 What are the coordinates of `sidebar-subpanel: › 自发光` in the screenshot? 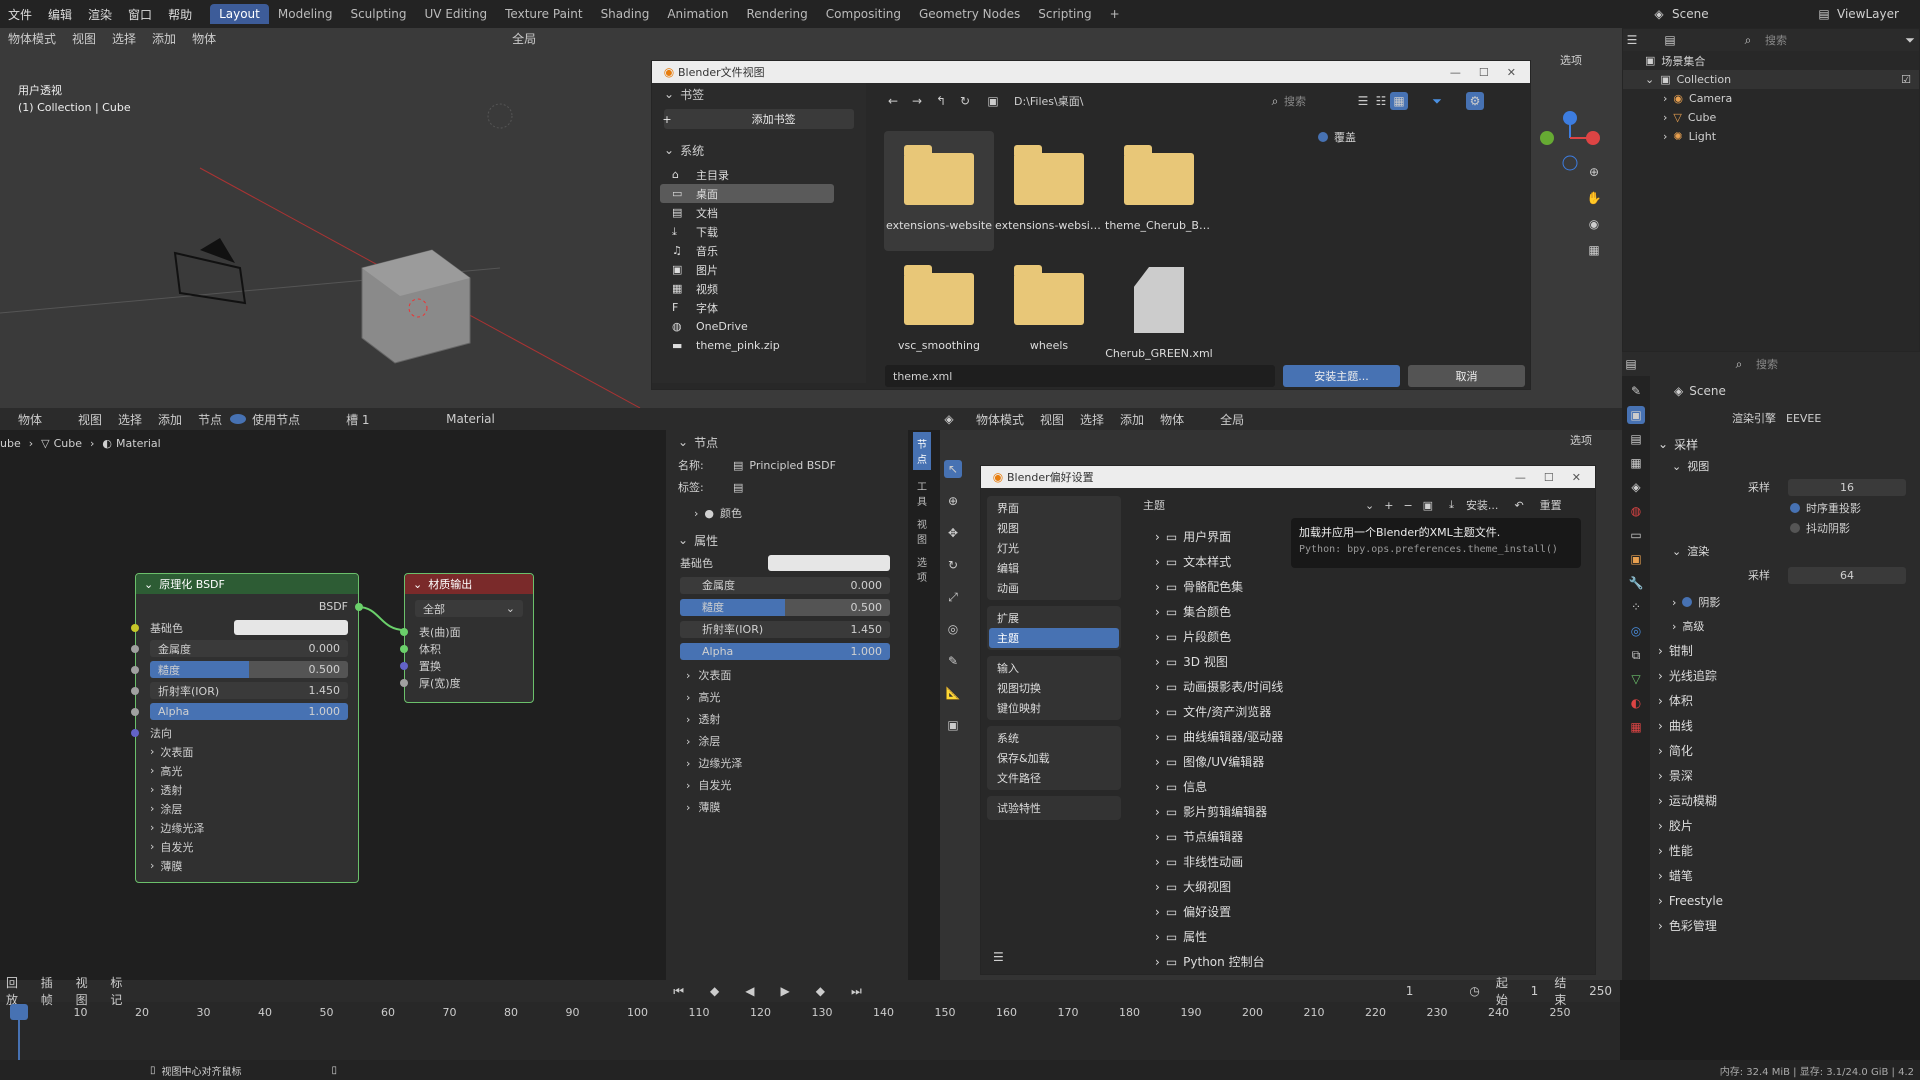 It's located at (787, 785).